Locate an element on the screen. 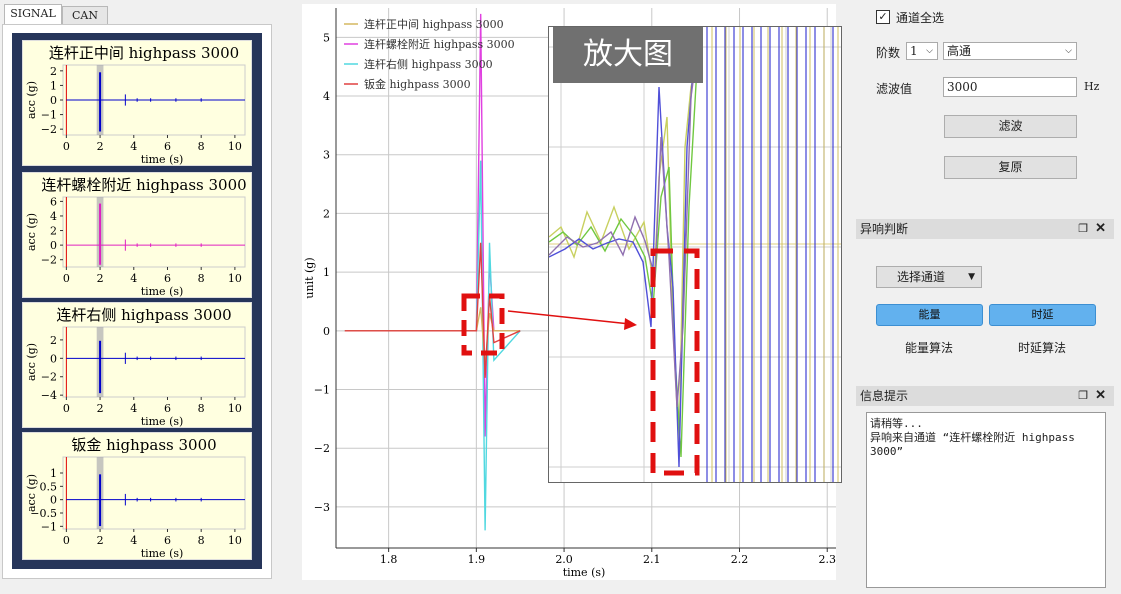 Image resolution: width=1121 pixels, height=594 pixels. abnormal-dock-title: 异响判断 is located at coordinates (884, 229).